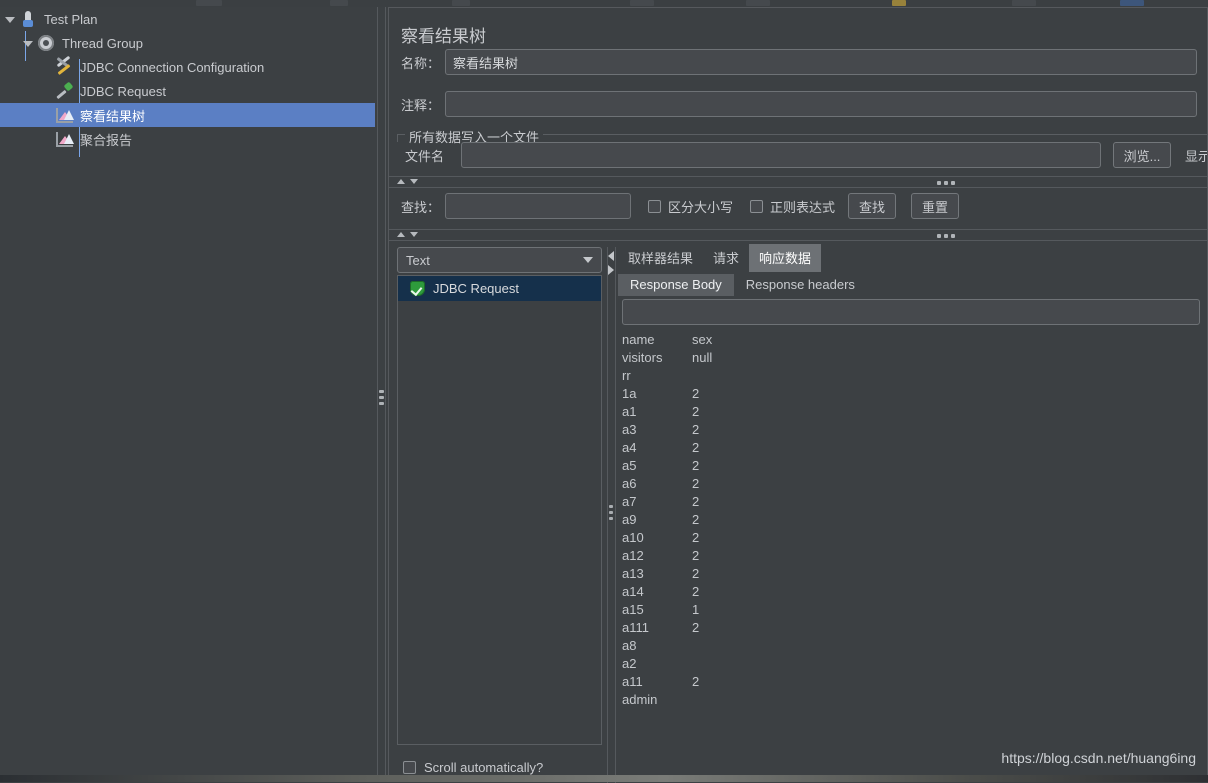  I want to click on scroll-automatically-label: Scroll automatically?, so click(484, 767).